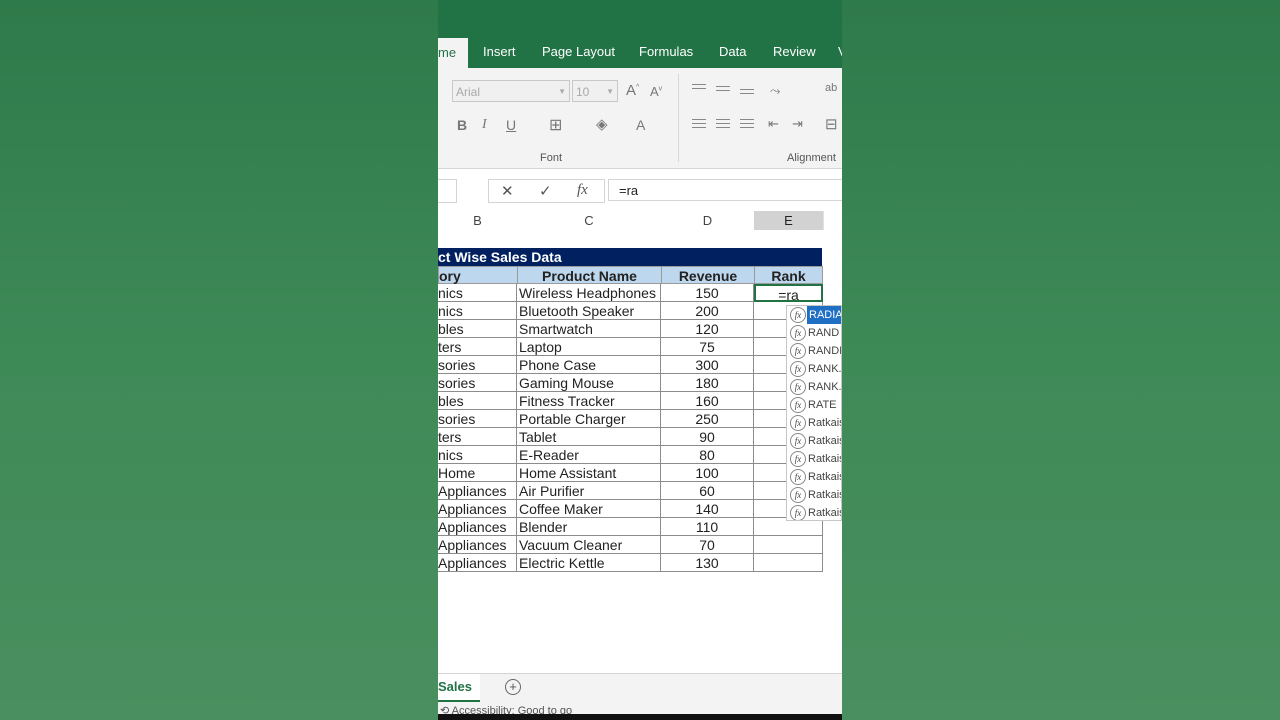  What do you see at coordinates (589, 347) in the screenshot?
I see `cell-product-name: Laptop` at bounding box center [589, 347].